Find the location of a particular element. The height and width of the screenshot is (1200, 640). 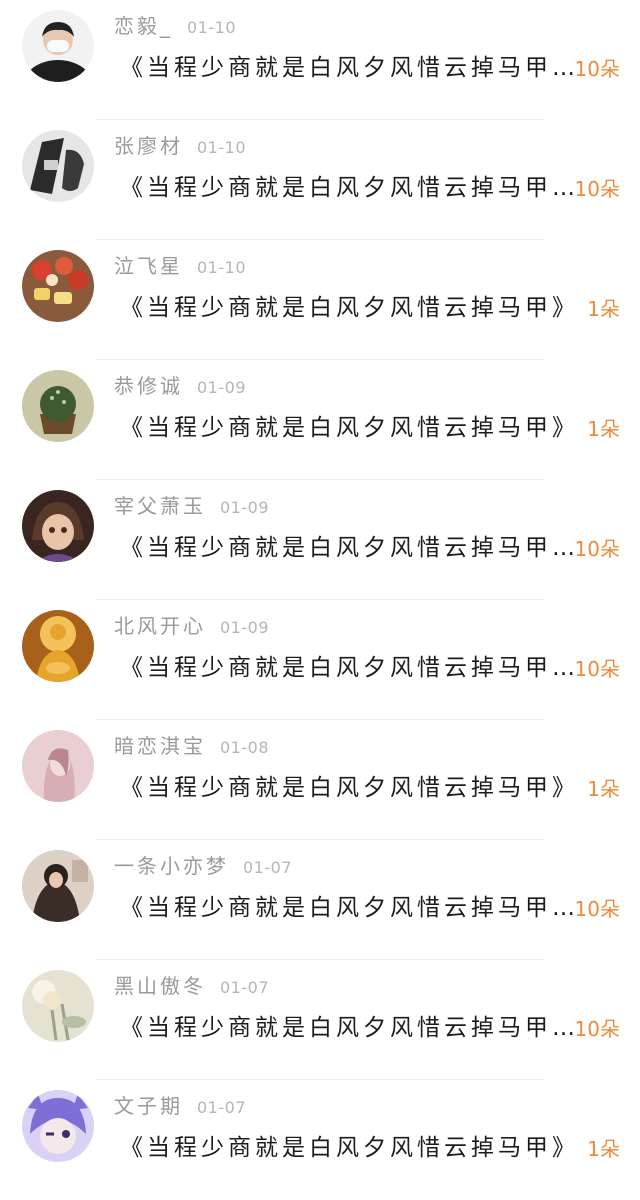

date: 01-08 is located at coordinates (244, 747).